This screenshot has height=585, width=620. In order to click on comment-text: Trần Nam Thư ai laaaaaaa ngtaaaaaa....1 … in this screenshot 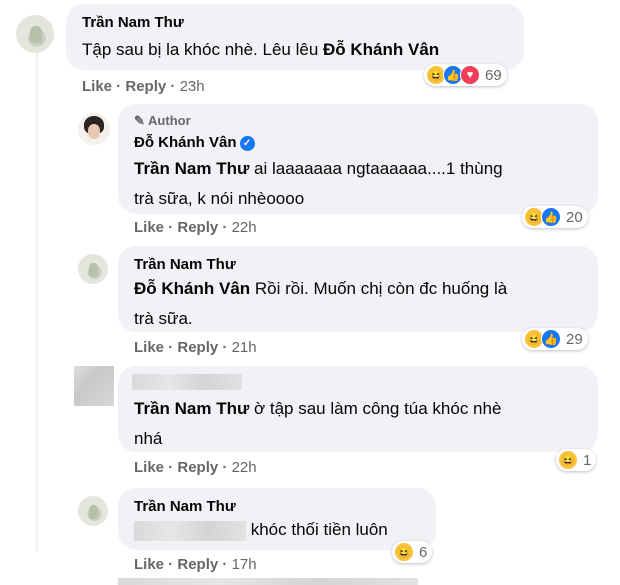, I will do `click(318, 184)`.